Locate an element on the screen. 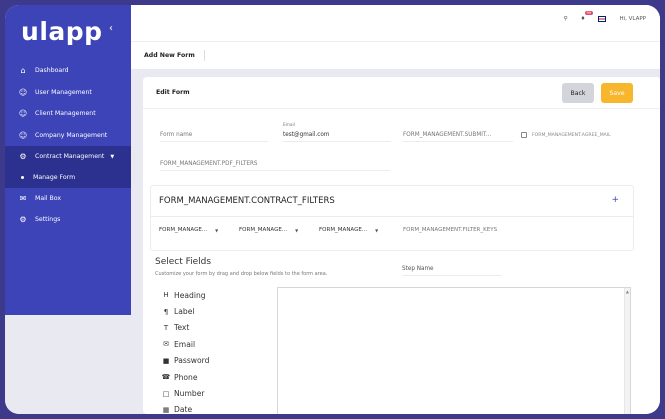  sidebar-subitem-label: Manage Form is located at coordinates (54, 177).